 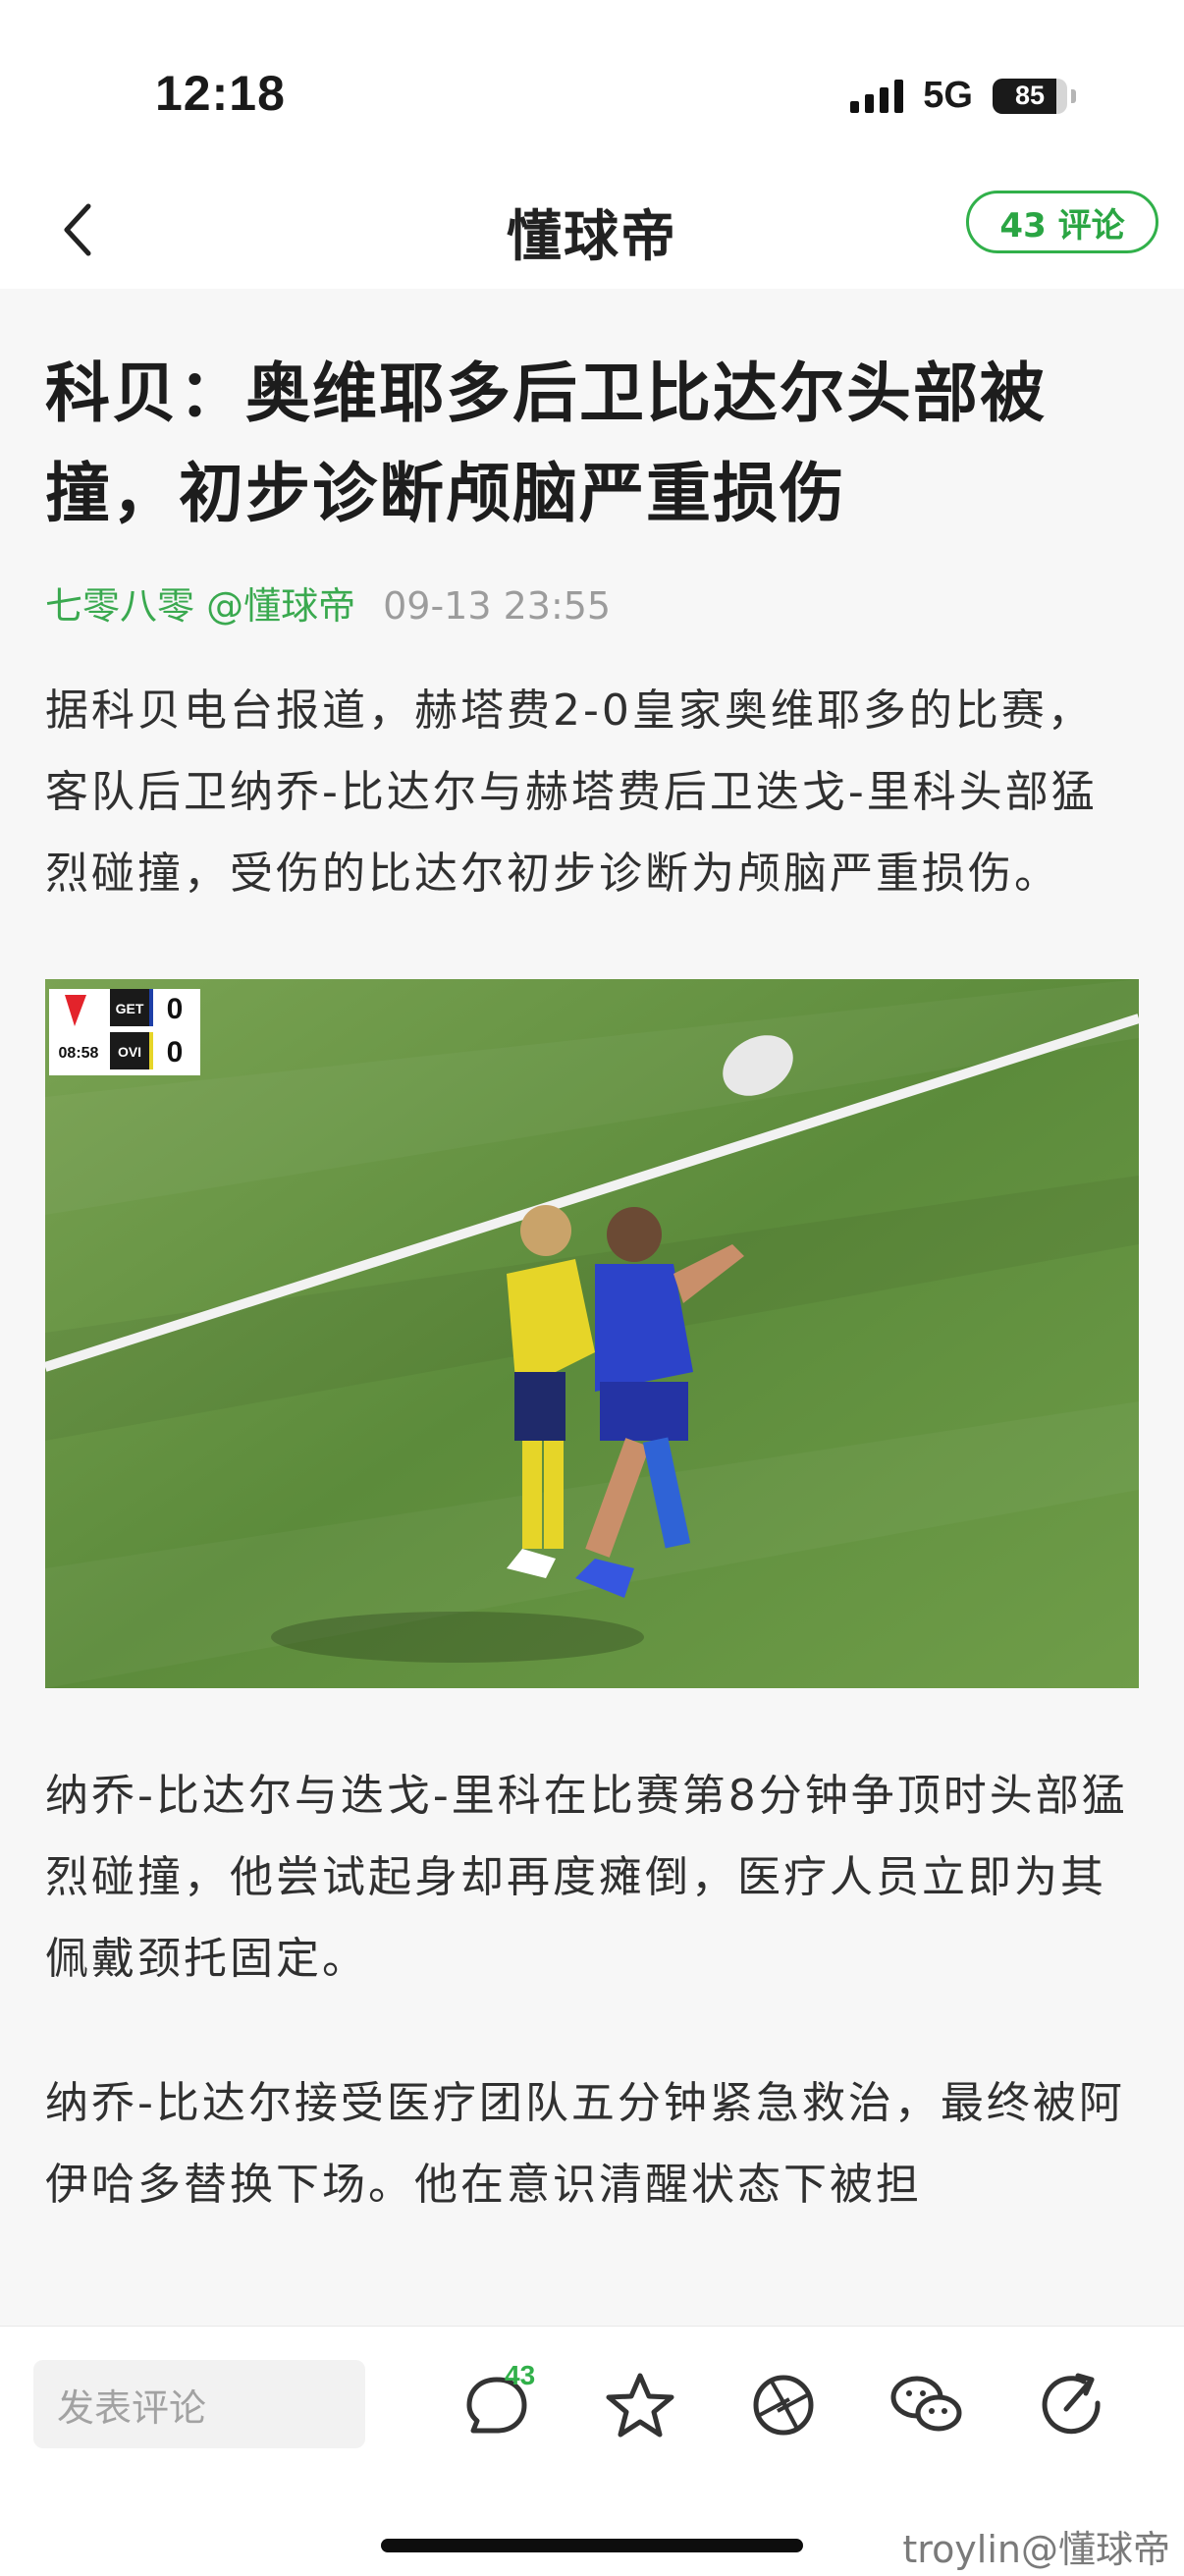 What do you see at coordinates (1073, 95) in the screenshot?
I see `battery-cap` at bounding box center [1073, 95].